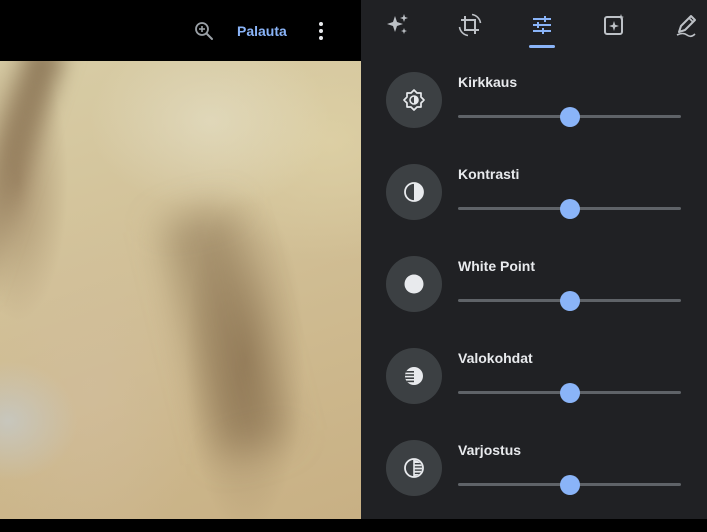 The width and height of the screenshot is (707, 532). What do you see at coordinates (414, 100) in the screenshot?
I see `brightness-icon` at bounding box center [414, 100].